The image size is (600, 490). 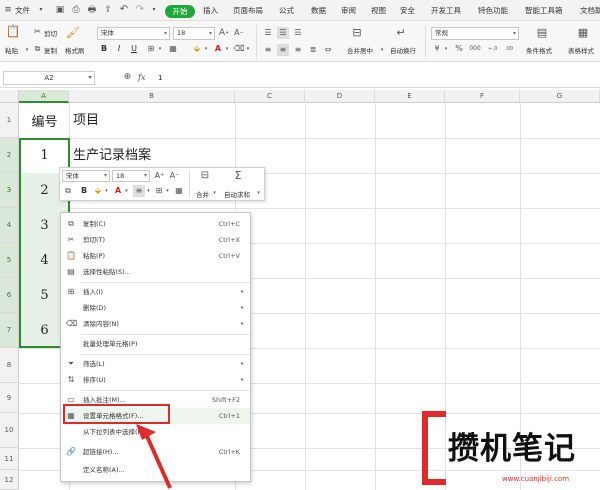 What do you see at coordinates (49, 78) in the screenshot?
I see `name-box: A2` at bounding box center [49, 78].